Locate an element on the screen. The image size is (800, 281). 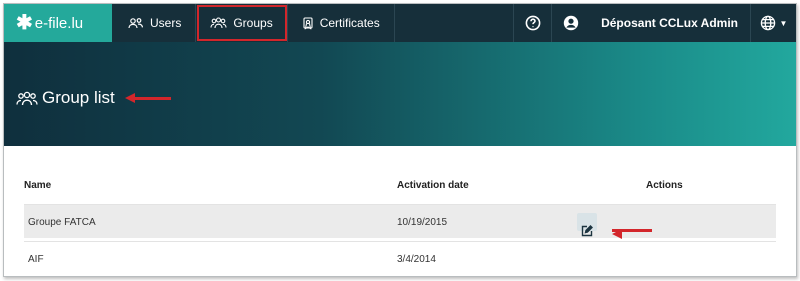
users-icon is located at coordinates (136, 23).